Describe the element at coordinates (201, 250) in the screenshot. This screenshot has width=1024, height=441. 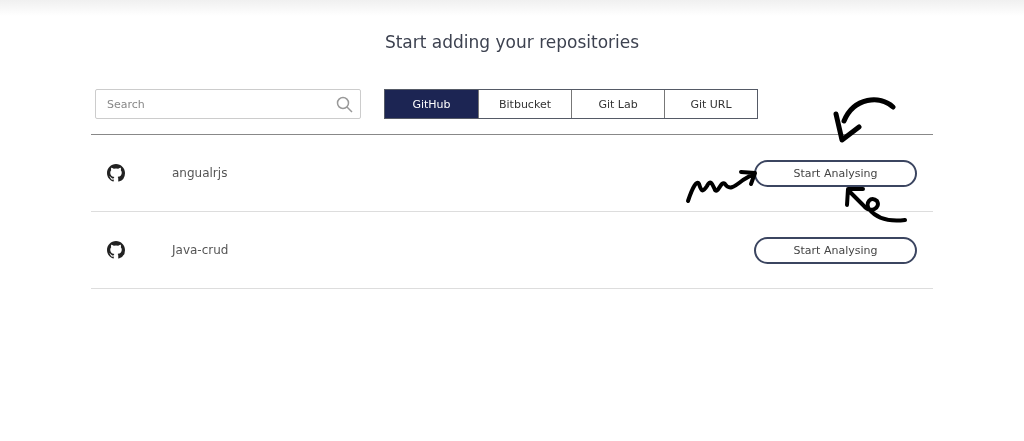
I see `repository-name: Java-crud` at that location.